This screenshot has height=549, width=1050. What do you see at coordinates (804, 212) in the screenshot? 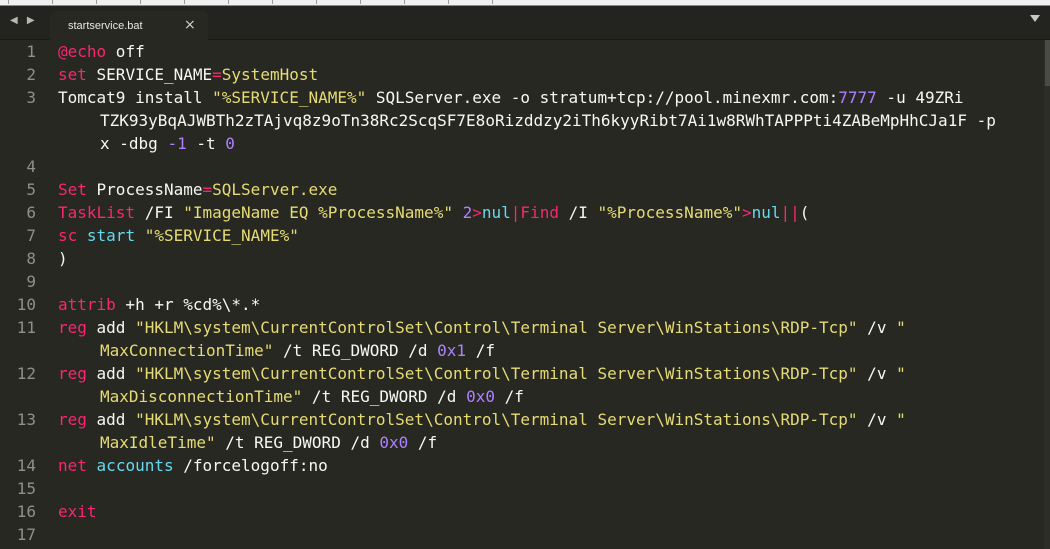
I see `code-token-plain: (` at bounding box center [804, 212].